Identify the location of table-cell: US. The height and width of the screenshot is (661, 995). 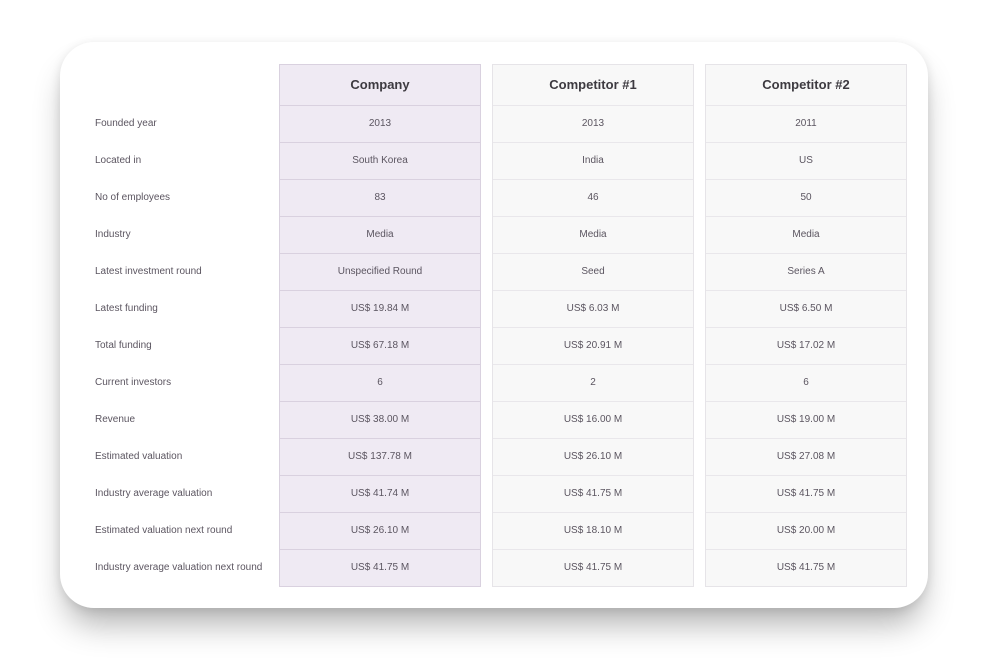
(806, 160).